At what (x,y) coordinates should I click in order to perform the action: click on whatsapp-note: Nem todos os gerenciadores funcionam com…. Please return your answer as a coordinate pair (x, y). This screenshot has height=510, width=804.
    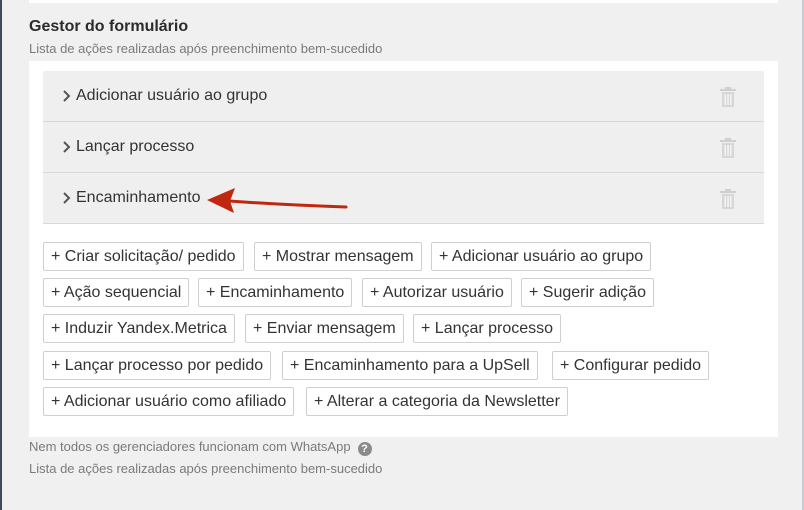
    Looking at the image, I should click on (200, 447).